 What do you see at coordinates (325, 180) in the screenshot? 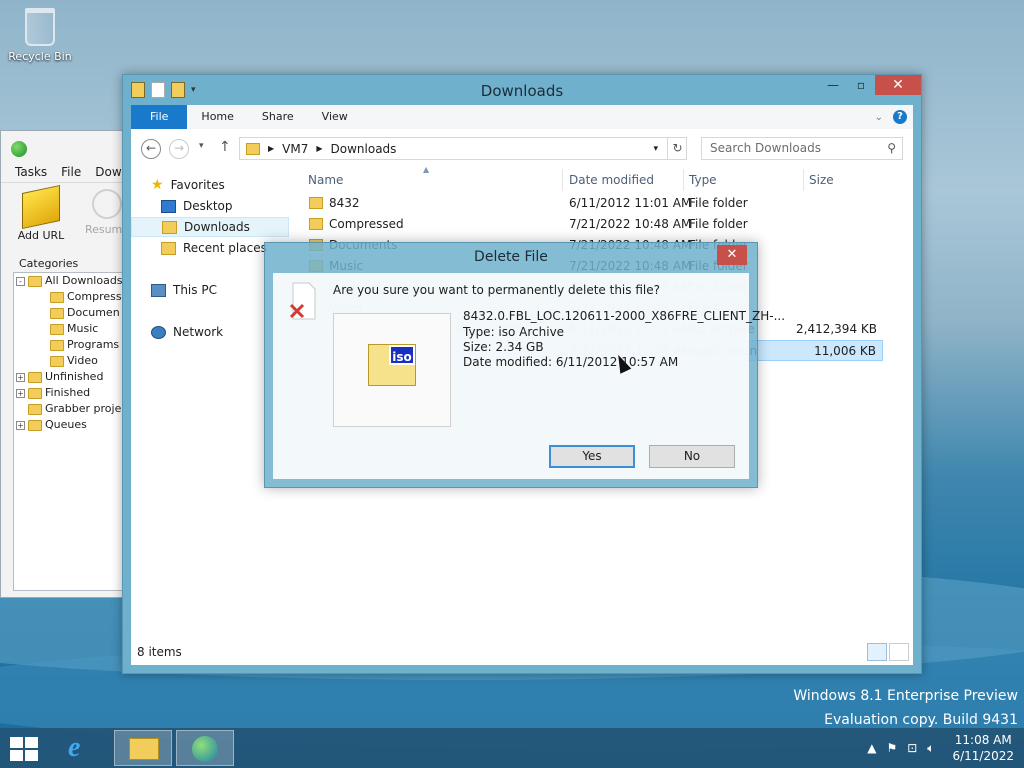
I see `column-name: Name` at bounding box center [325, 180].